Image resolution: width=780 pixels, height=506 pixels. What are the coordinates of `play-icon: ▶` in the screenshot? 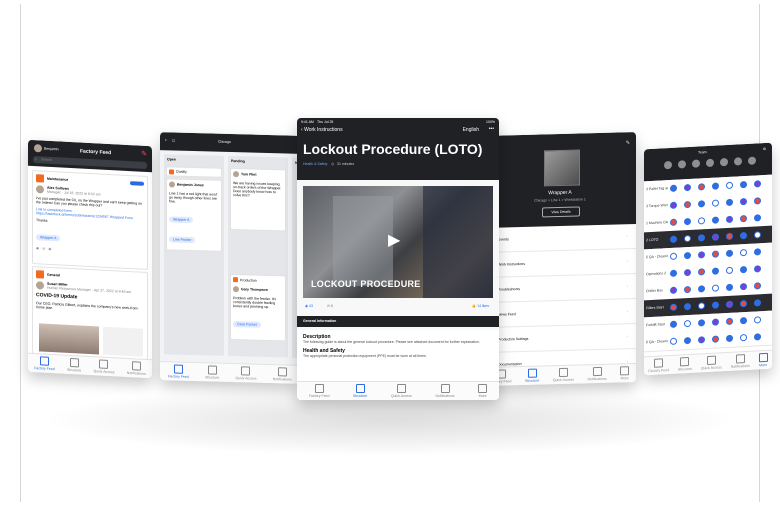 It's located at (394, 240).